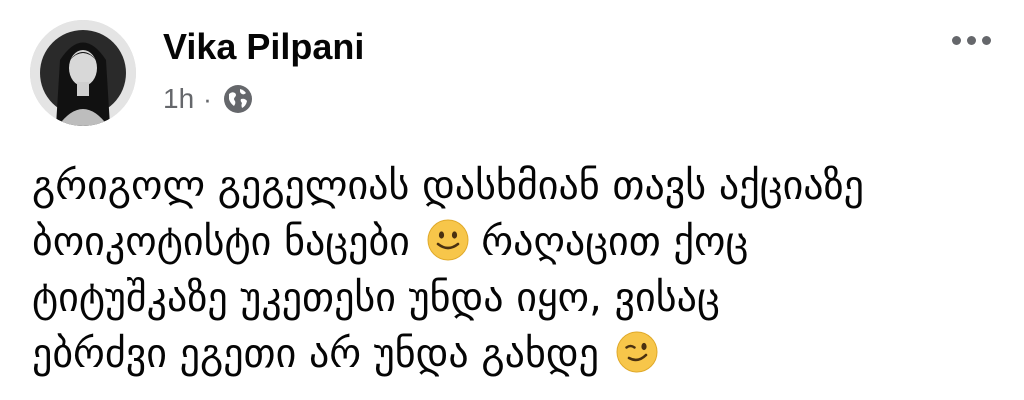 This screenshot has height=400, width=1024. Describe the element at coordinates (263, 47) in the screenshot. I see `author-name: Vika Pilpani` at that location.